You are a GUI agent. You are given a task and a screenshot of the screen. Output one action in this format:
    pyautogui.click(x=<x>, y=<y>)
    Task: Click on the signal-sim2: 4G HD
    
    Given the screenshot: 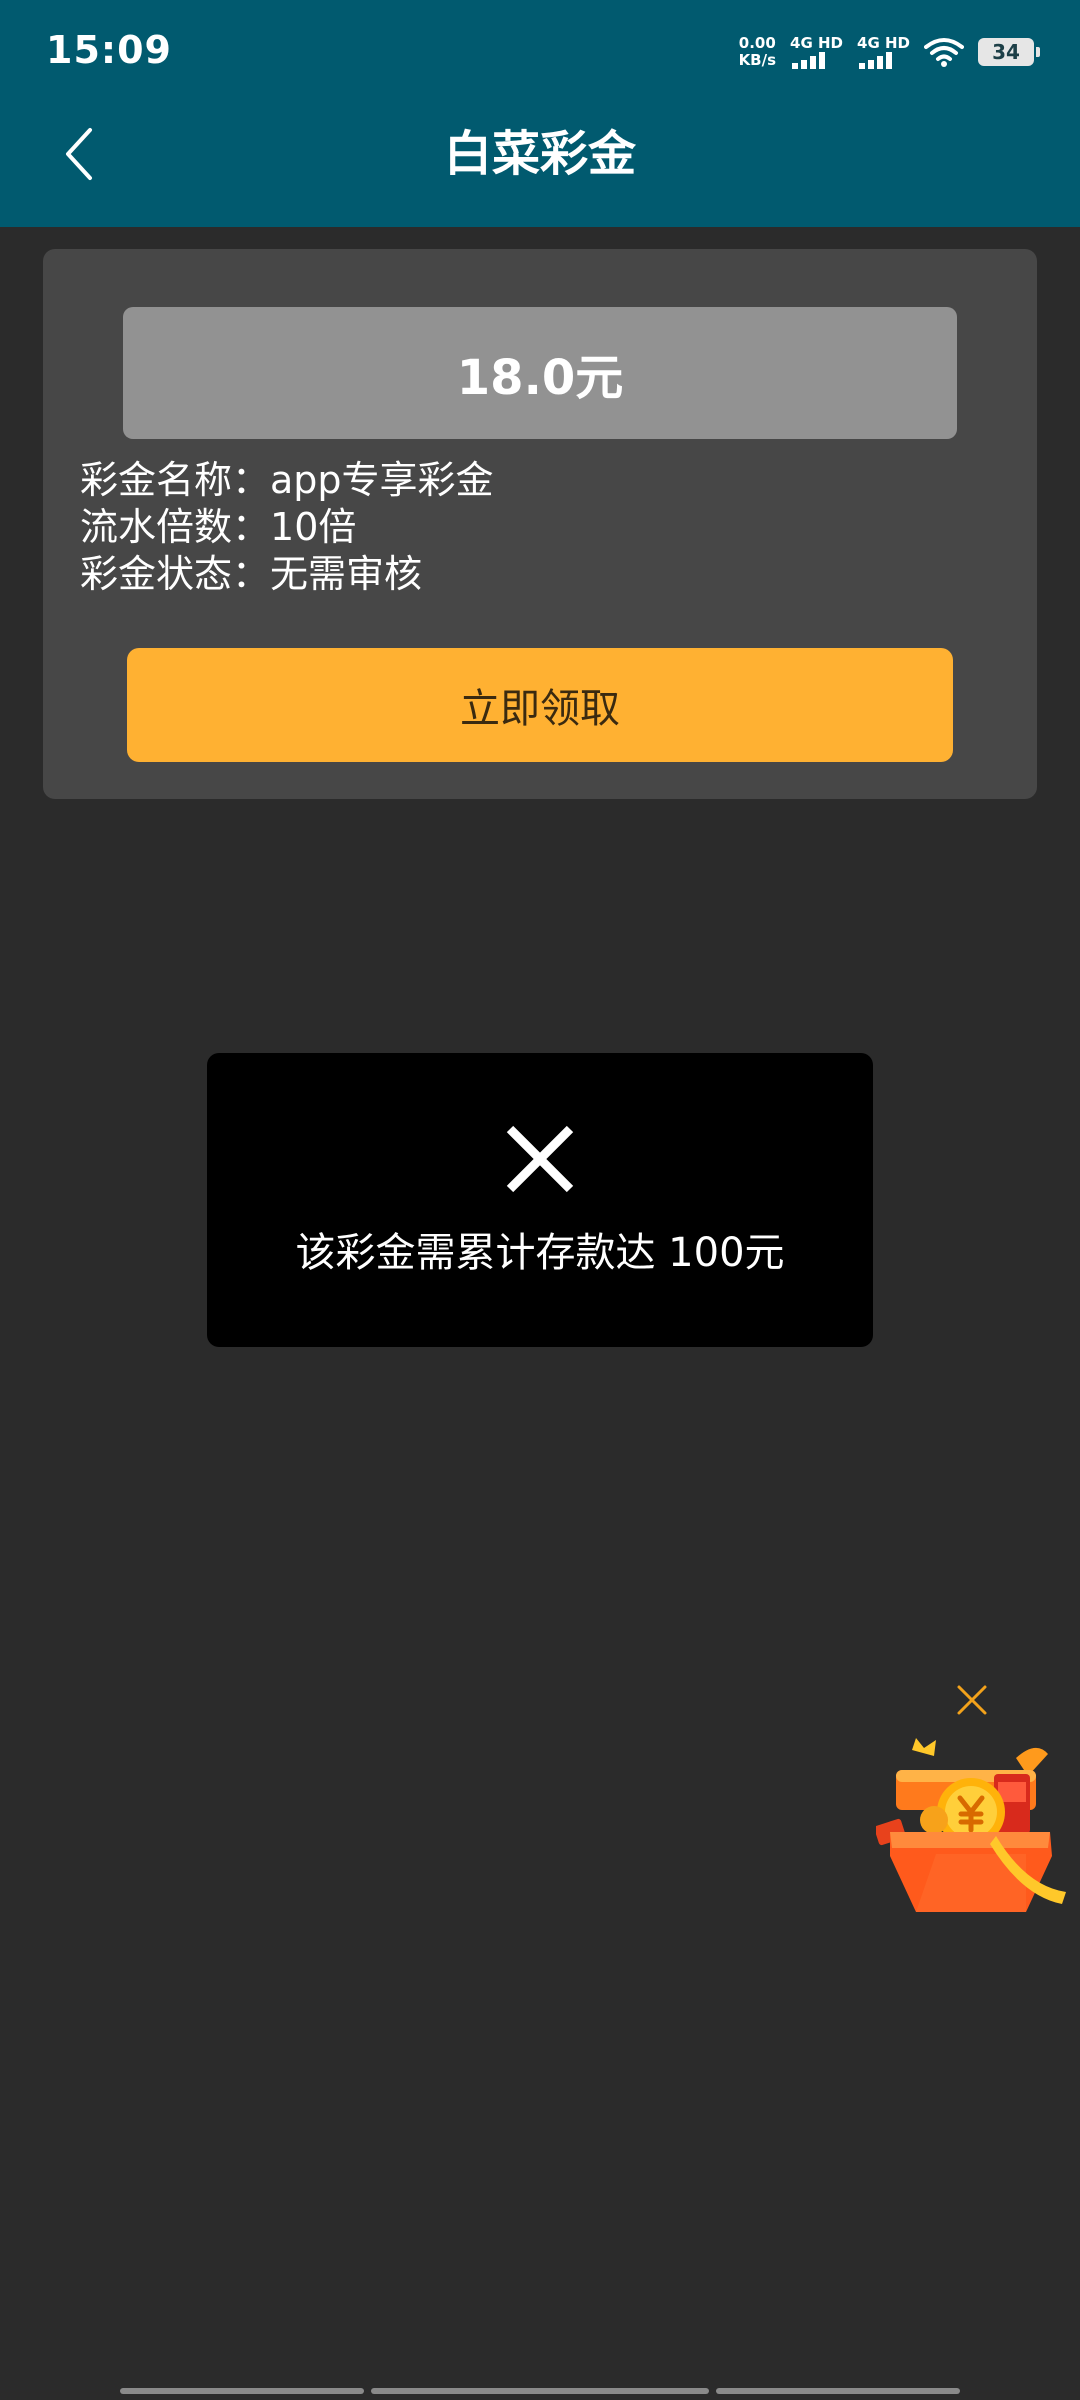 What is the action you would take?
    pyautogui.click(x=883, y=52)
    